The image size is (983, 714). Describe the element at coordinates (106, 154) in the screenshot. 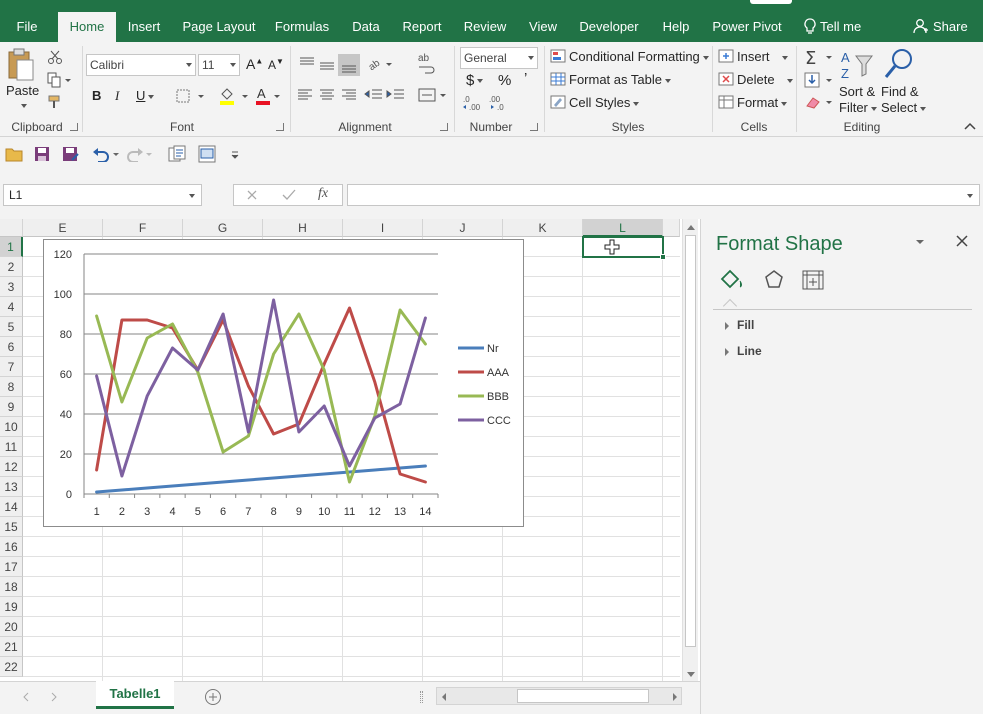

I see `undo-icon` at that location.